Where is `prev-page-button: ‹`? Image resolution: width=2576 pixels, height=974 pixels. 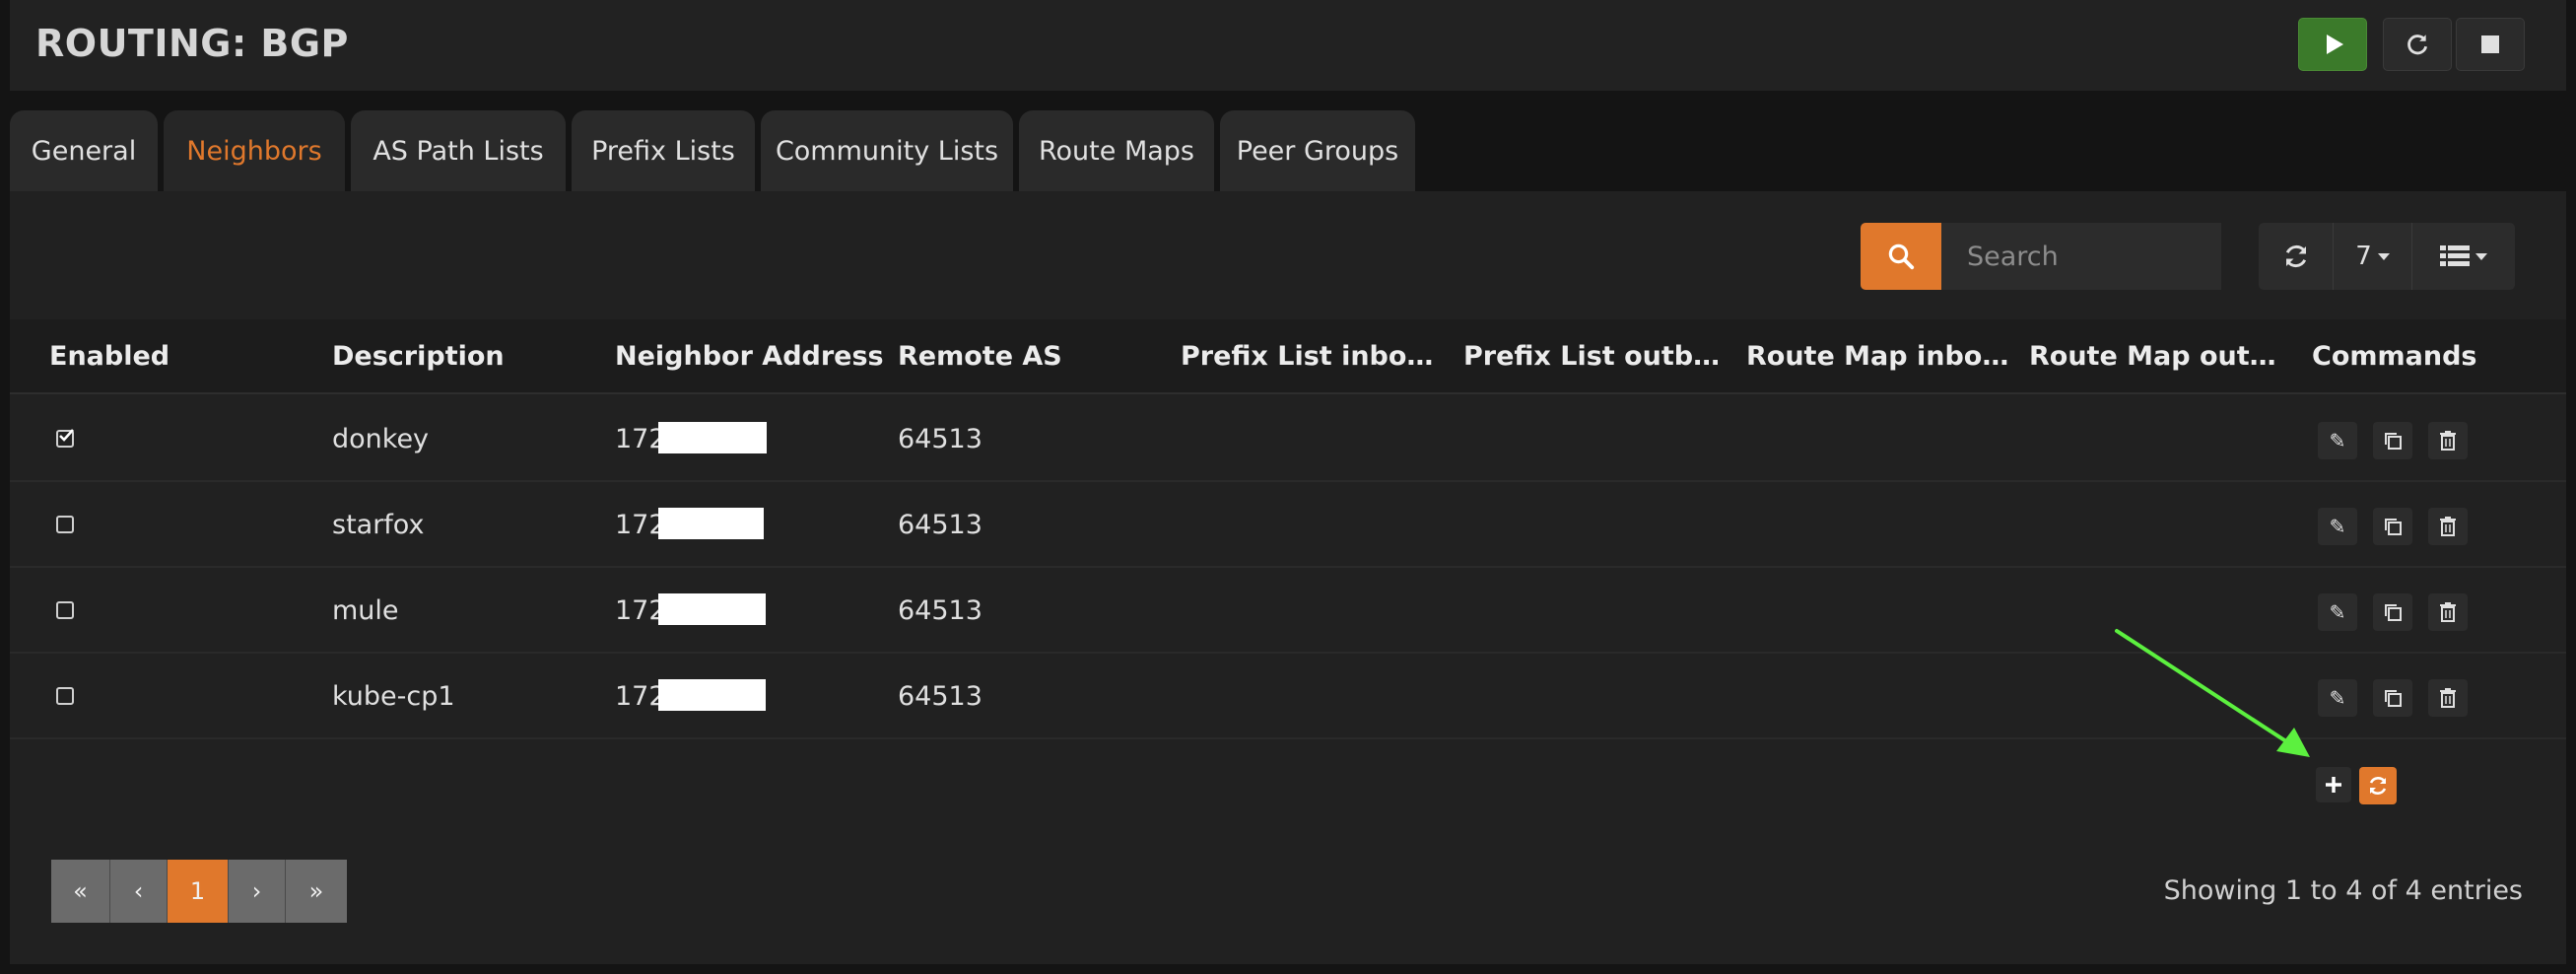
prev-page-button: ‹ is located at coordinates (139, 891).